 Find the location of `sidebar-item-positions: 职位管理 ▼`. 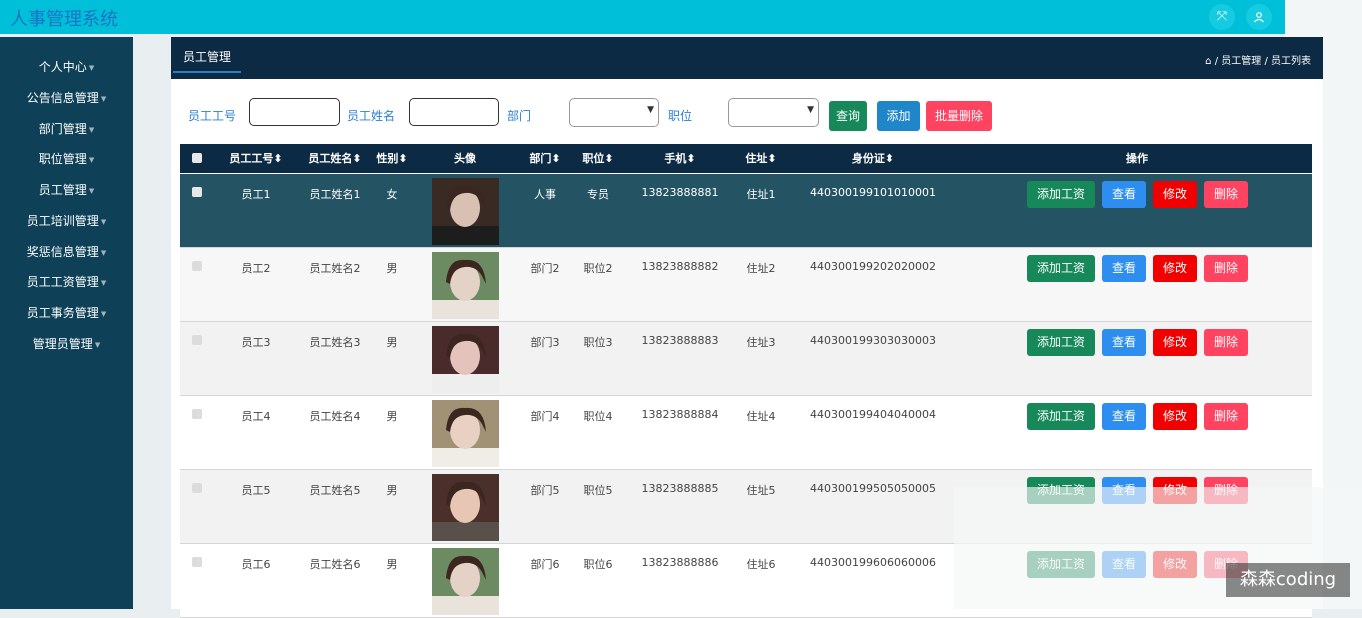

sidebar-item-positions: 职位管理 ▼ is located at coordinates (66, 158).